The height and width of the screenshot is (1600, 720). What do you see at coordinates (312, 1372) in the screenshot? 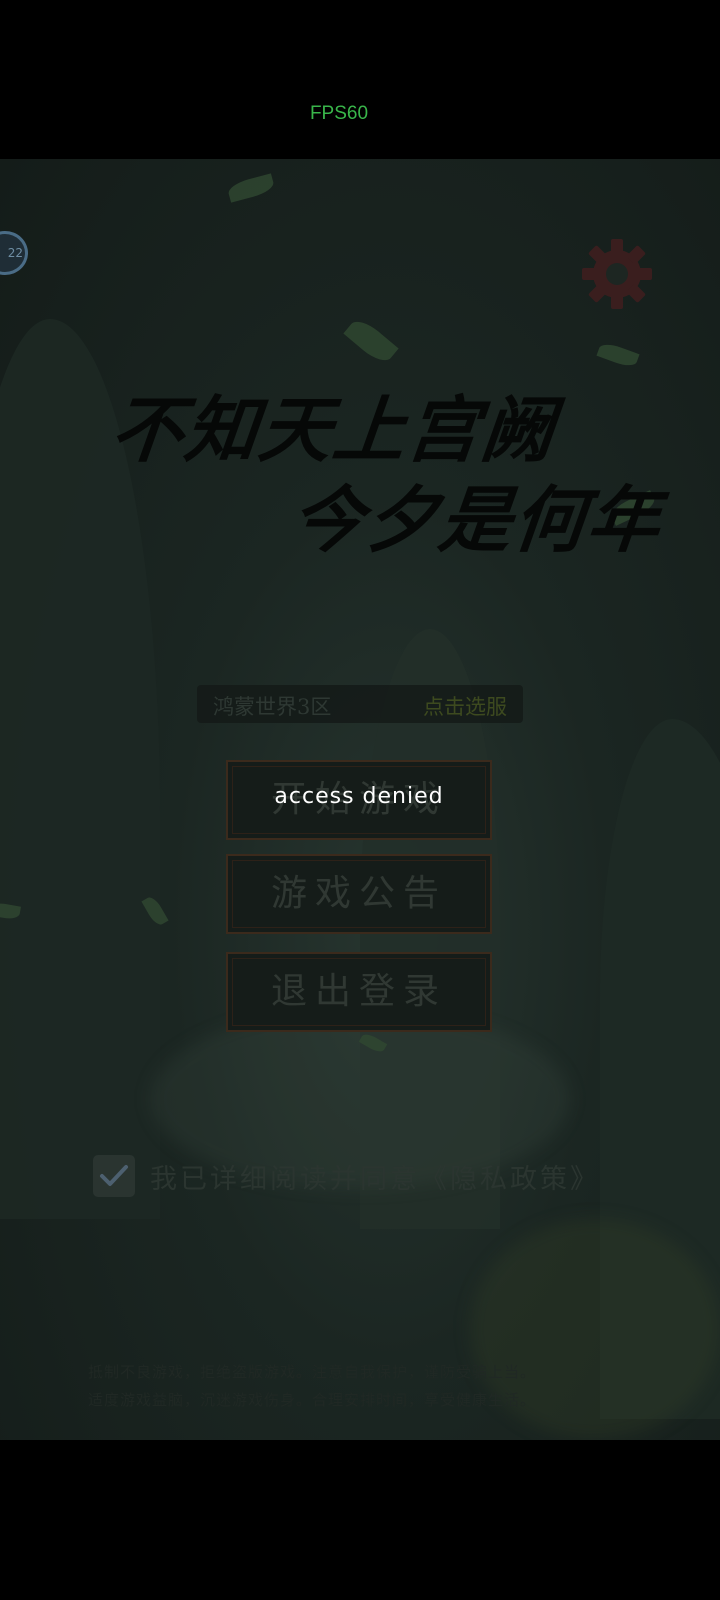
I see `health-notice-line-1: 抵制不良游戏，拒绝盗版游戏。注意自我保护，谨防受骗上当。` at bounding box center [312, 1372].